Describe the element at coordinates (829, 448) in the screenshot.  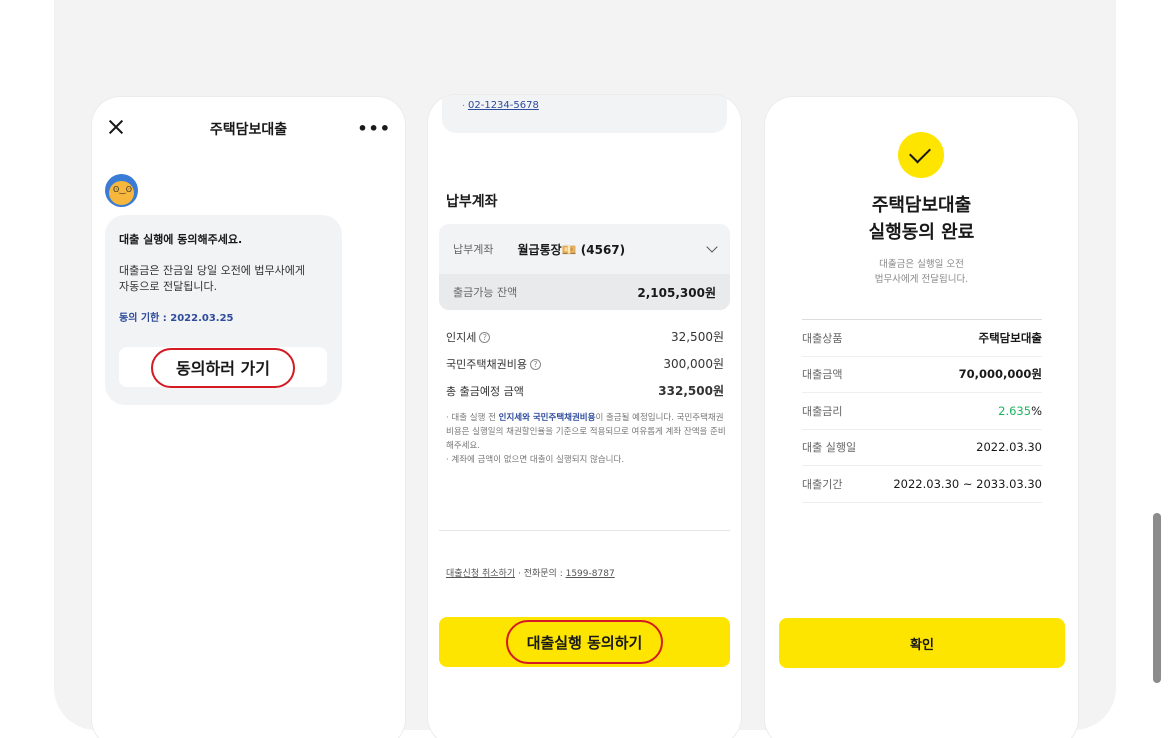
I see `row-label: 대출 실행일` at that location.